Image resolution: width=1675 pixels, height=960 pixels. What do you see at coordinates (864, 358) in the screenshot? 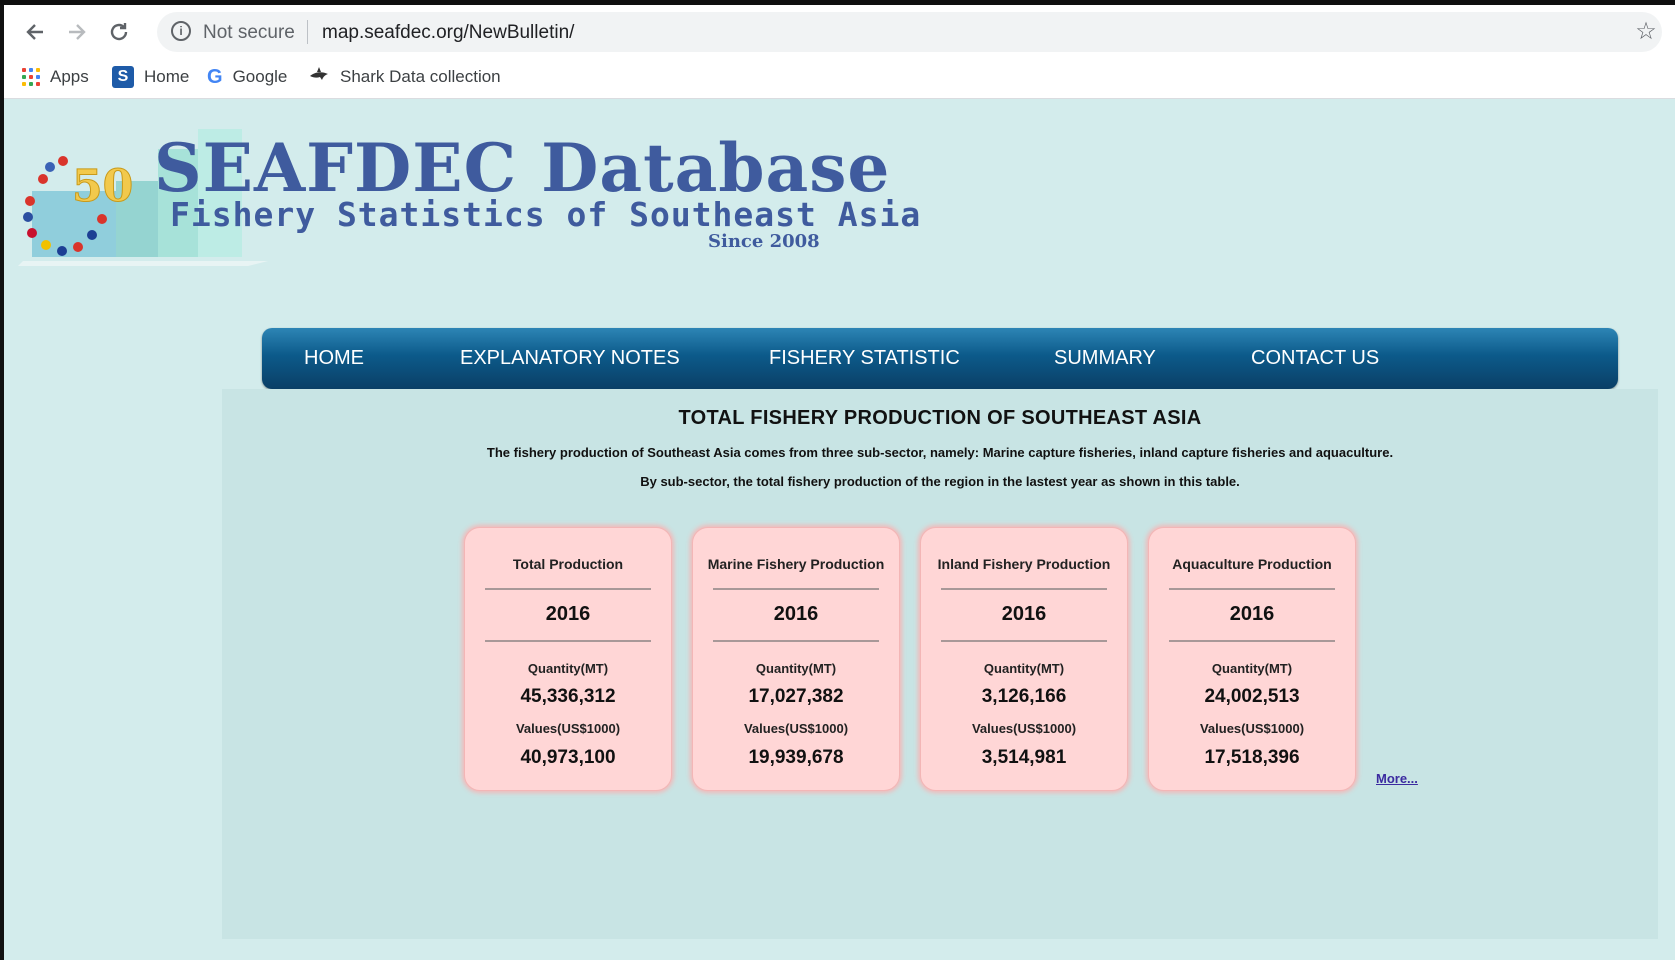
I see `menu-fishery-statistic: FISHERY STATISTIC` at bounding box center [864, 358].